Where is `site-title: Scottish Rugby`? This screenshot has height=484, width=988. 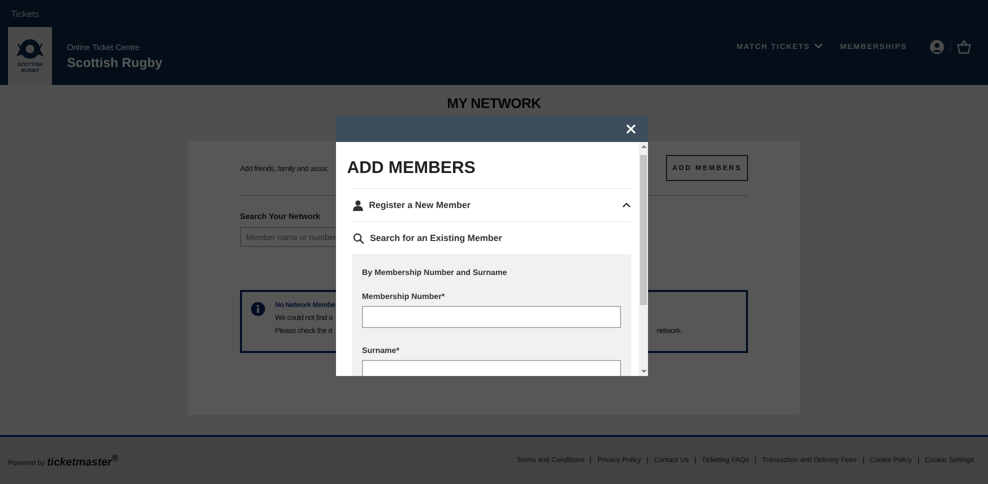 site-title: Scottish Rugby is located at coordinates (114, 62).